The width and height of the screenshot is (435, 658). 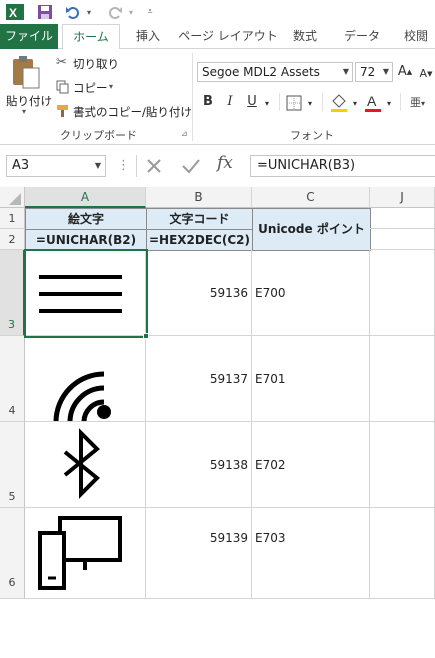 I want to click on cell-b1: 文字コード, so click(x=199, y=219).